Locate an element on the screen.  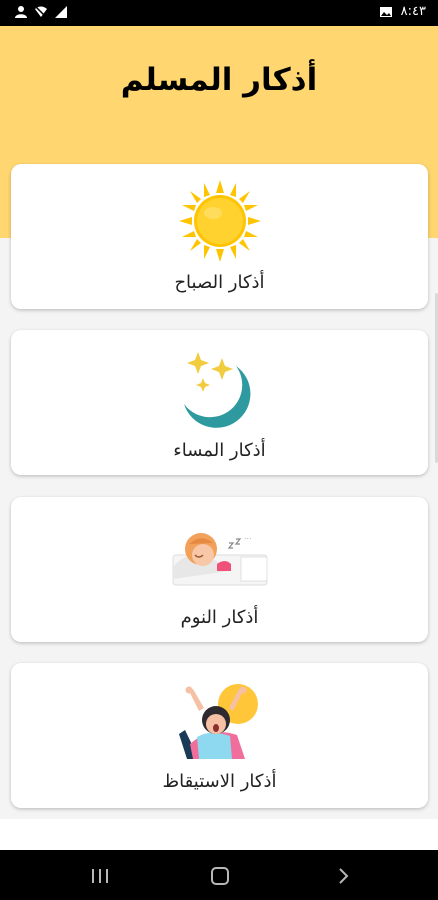
status-left-group is located at coordinates (41, 12).